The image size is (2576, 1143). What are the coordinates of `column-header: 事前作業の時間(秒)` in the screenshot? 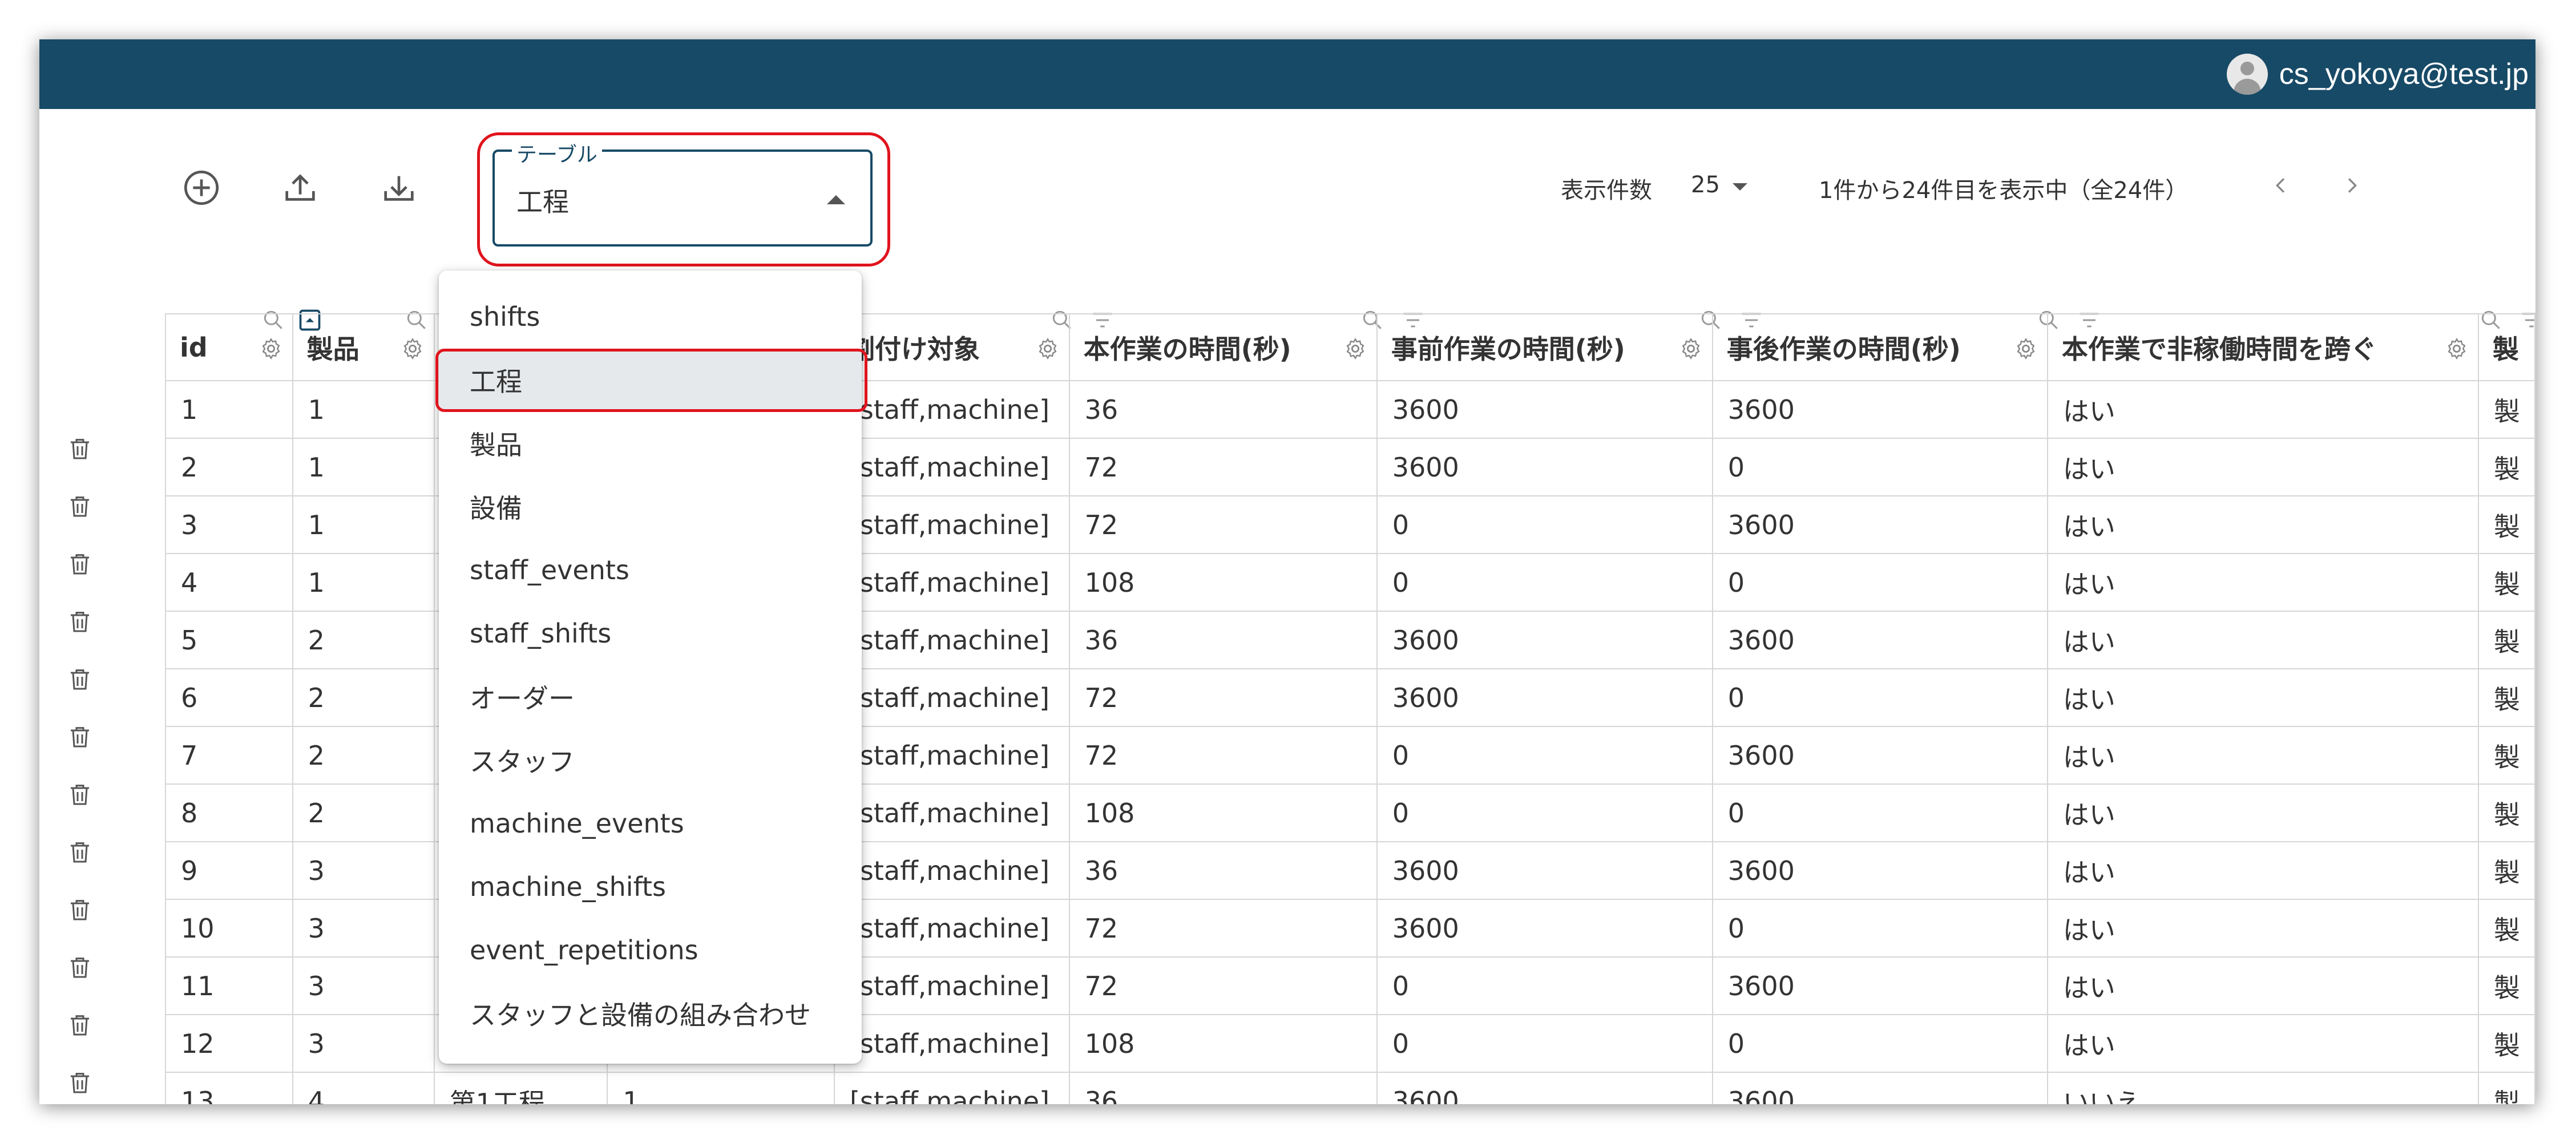 It's located at (1544, 347).